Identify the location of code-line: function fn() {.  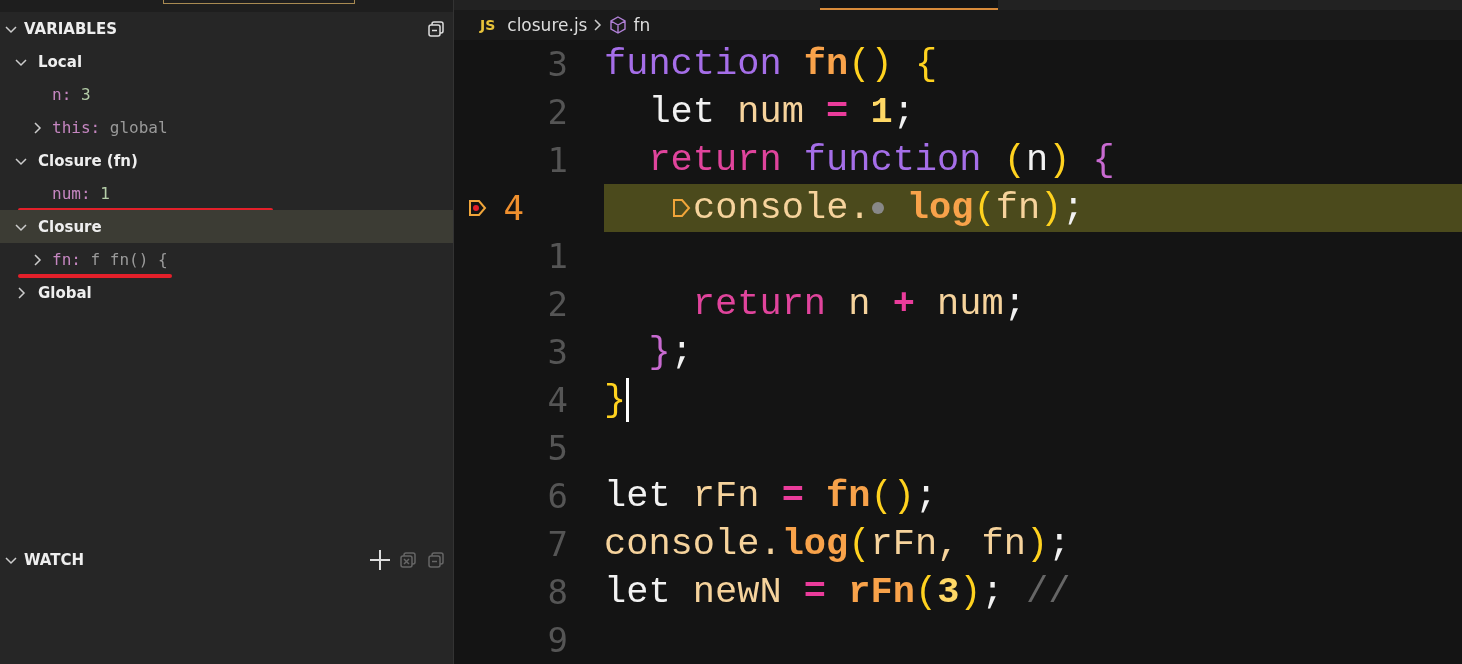
(771, 64).